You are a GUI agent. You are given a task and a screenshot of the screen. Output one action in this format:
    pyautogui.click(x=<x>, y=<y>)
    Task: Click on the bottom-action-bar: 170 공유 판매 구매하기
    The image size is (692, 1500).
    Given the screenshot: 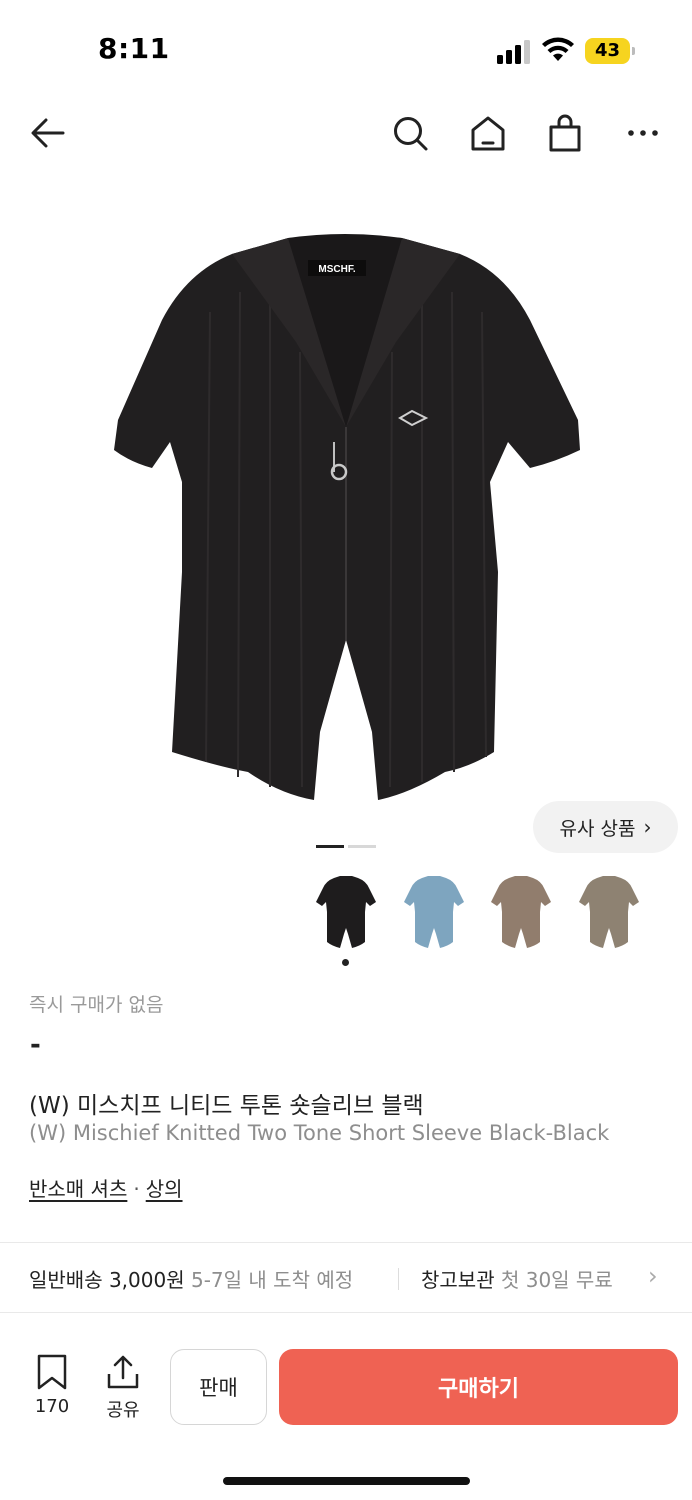 What is the action you would take?
    pyautogui.click(x=346, y=1385)
    